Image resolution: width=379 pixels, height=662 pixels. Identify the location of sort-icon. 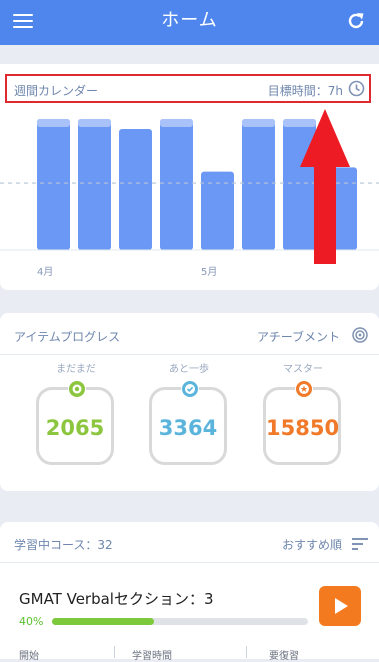
(360, 544).